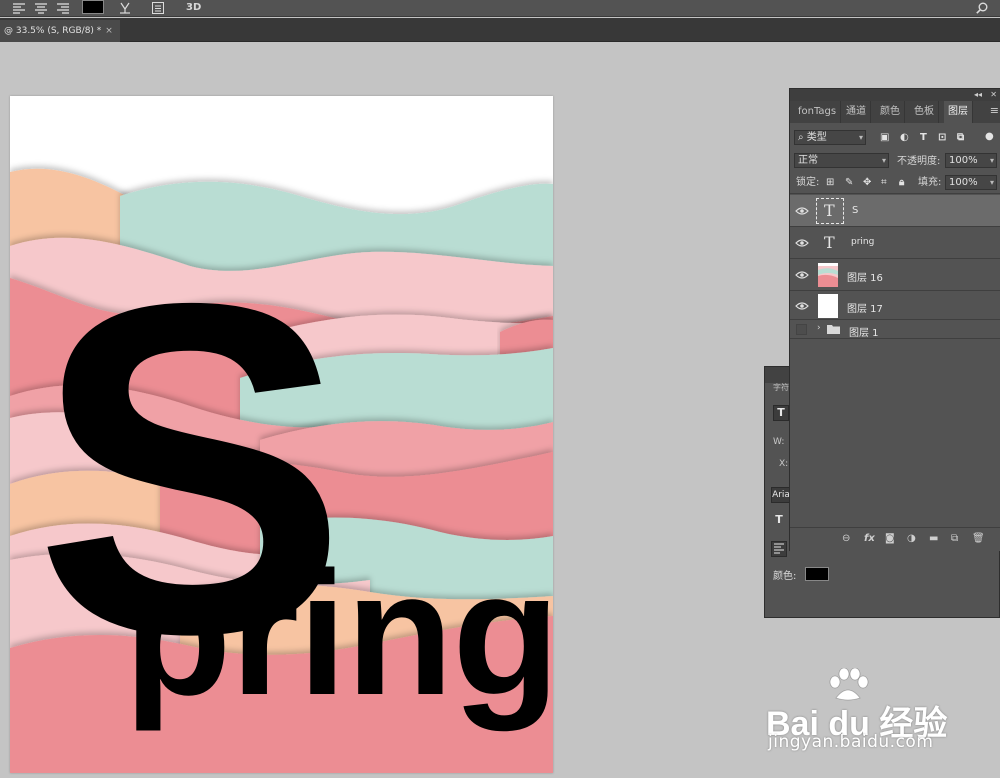 This screenshot has height=778, width=1000. Describe the element at coordinates (109, 31) in the screenshot. I see `close-icon: ×` at that location.